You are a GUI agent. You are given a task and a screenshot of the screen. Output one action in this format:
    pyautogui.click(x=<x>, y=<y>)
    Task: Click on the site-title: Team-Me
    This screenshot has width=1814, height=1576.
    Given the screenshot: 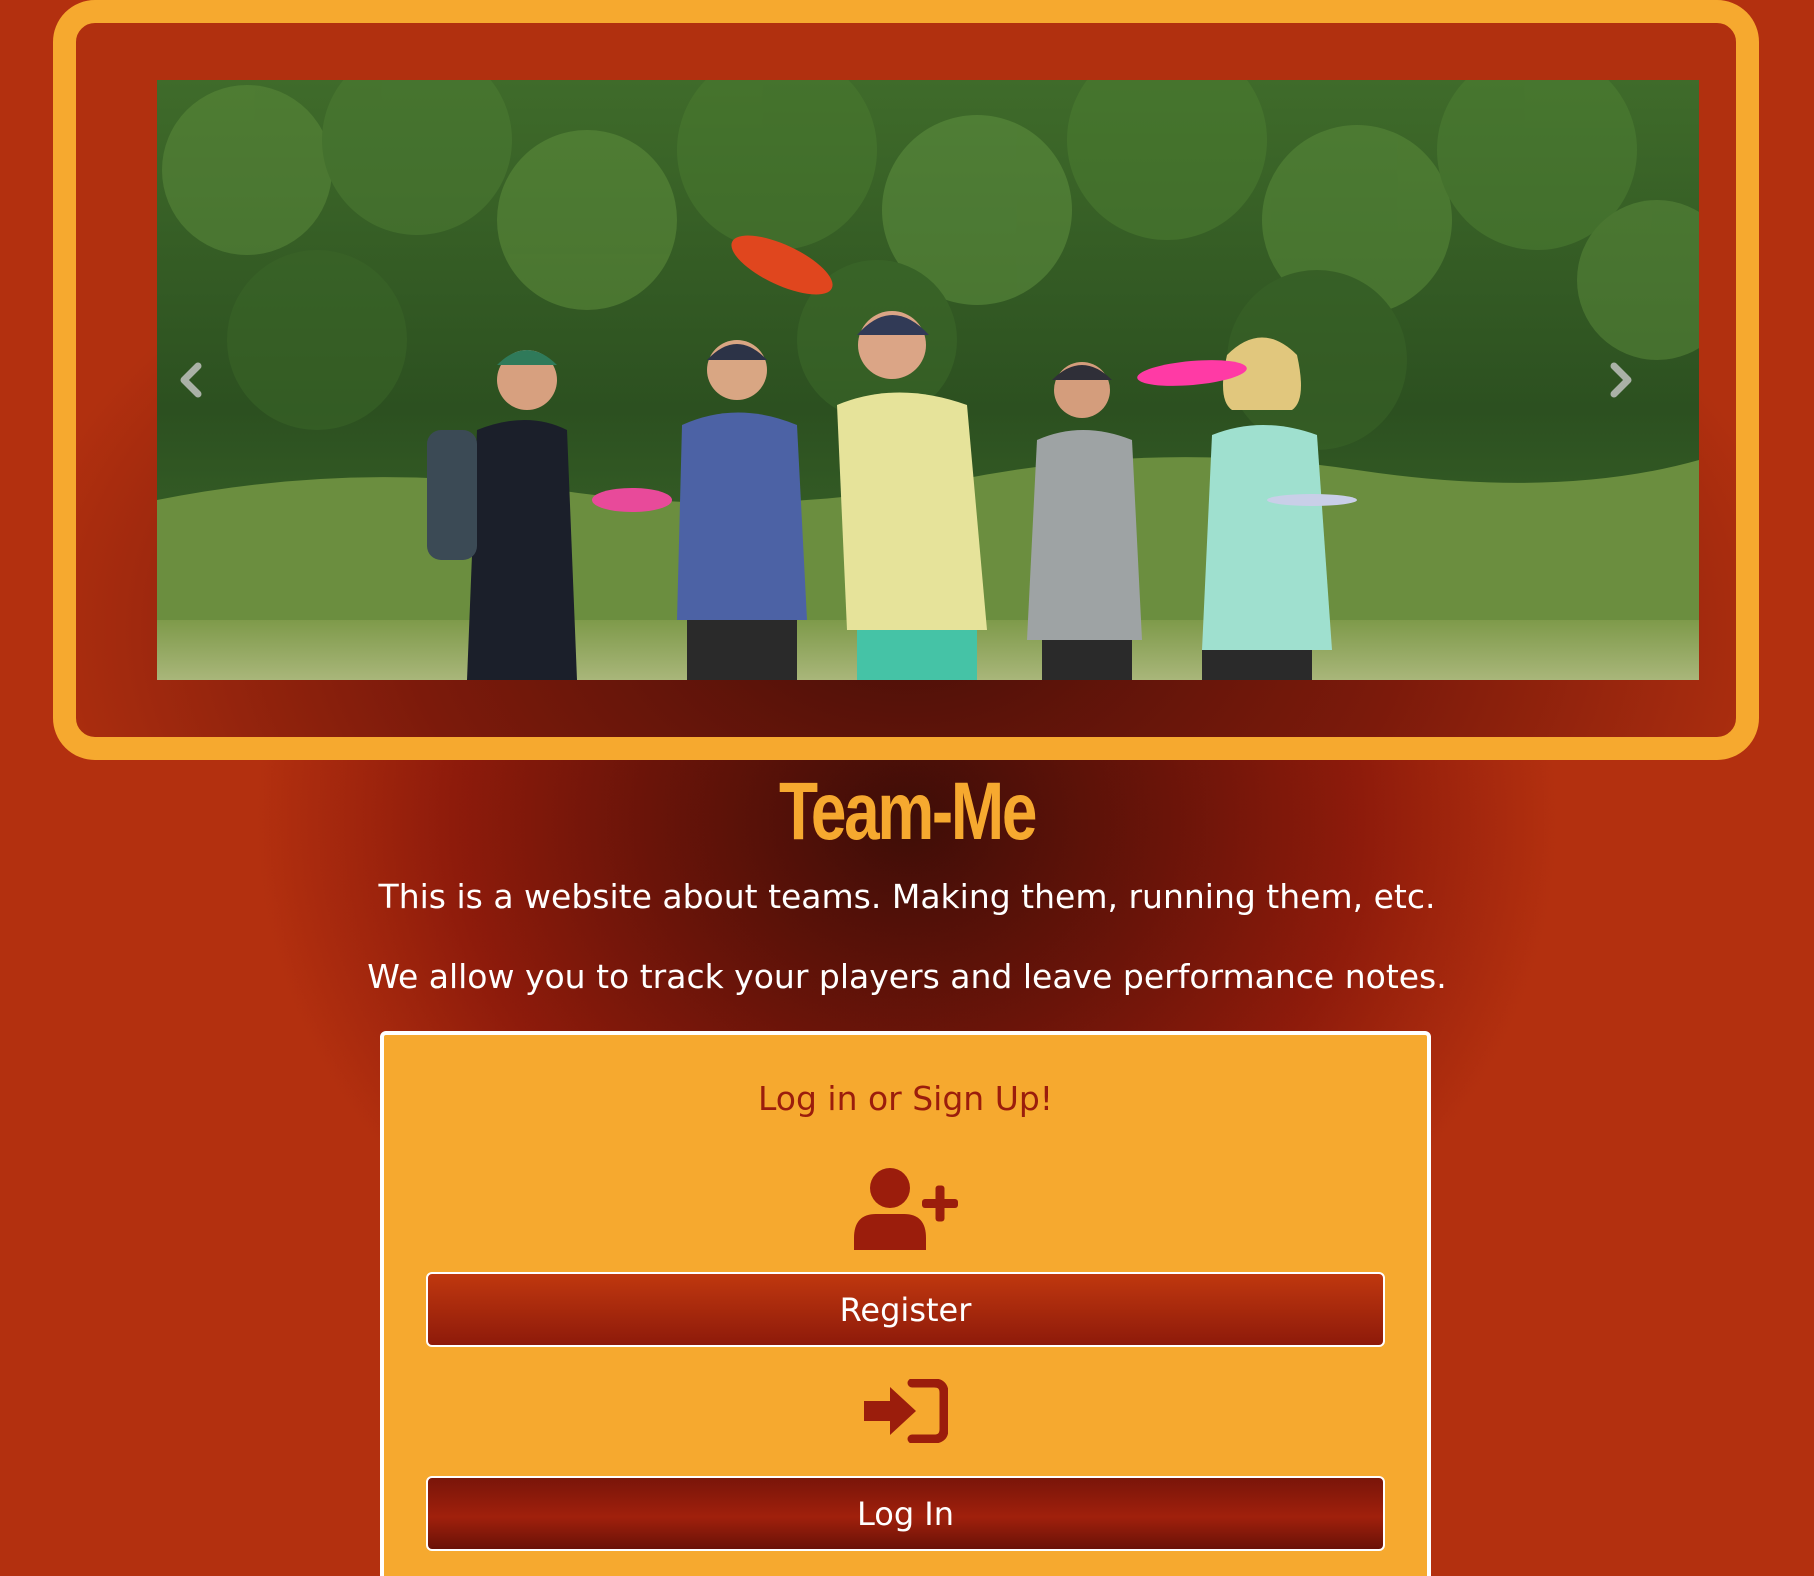 What is the action you would take?
    pyautogui.click(x=907, y=811)
    